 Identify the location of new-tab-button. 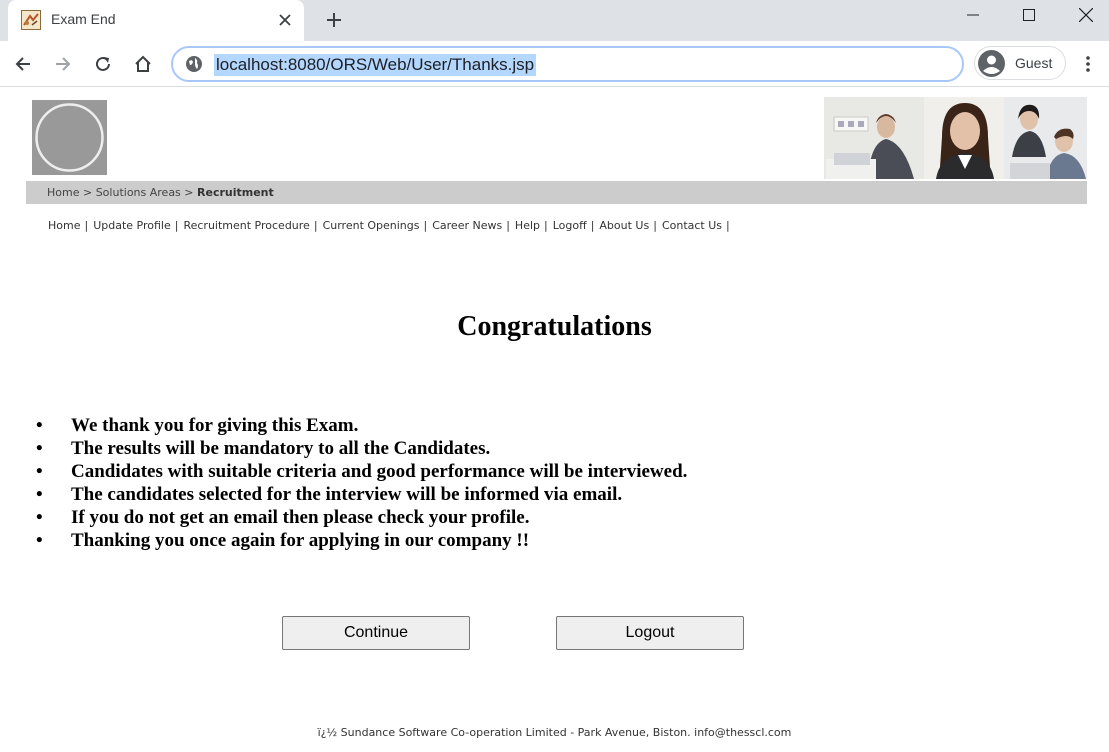
(334, 20).